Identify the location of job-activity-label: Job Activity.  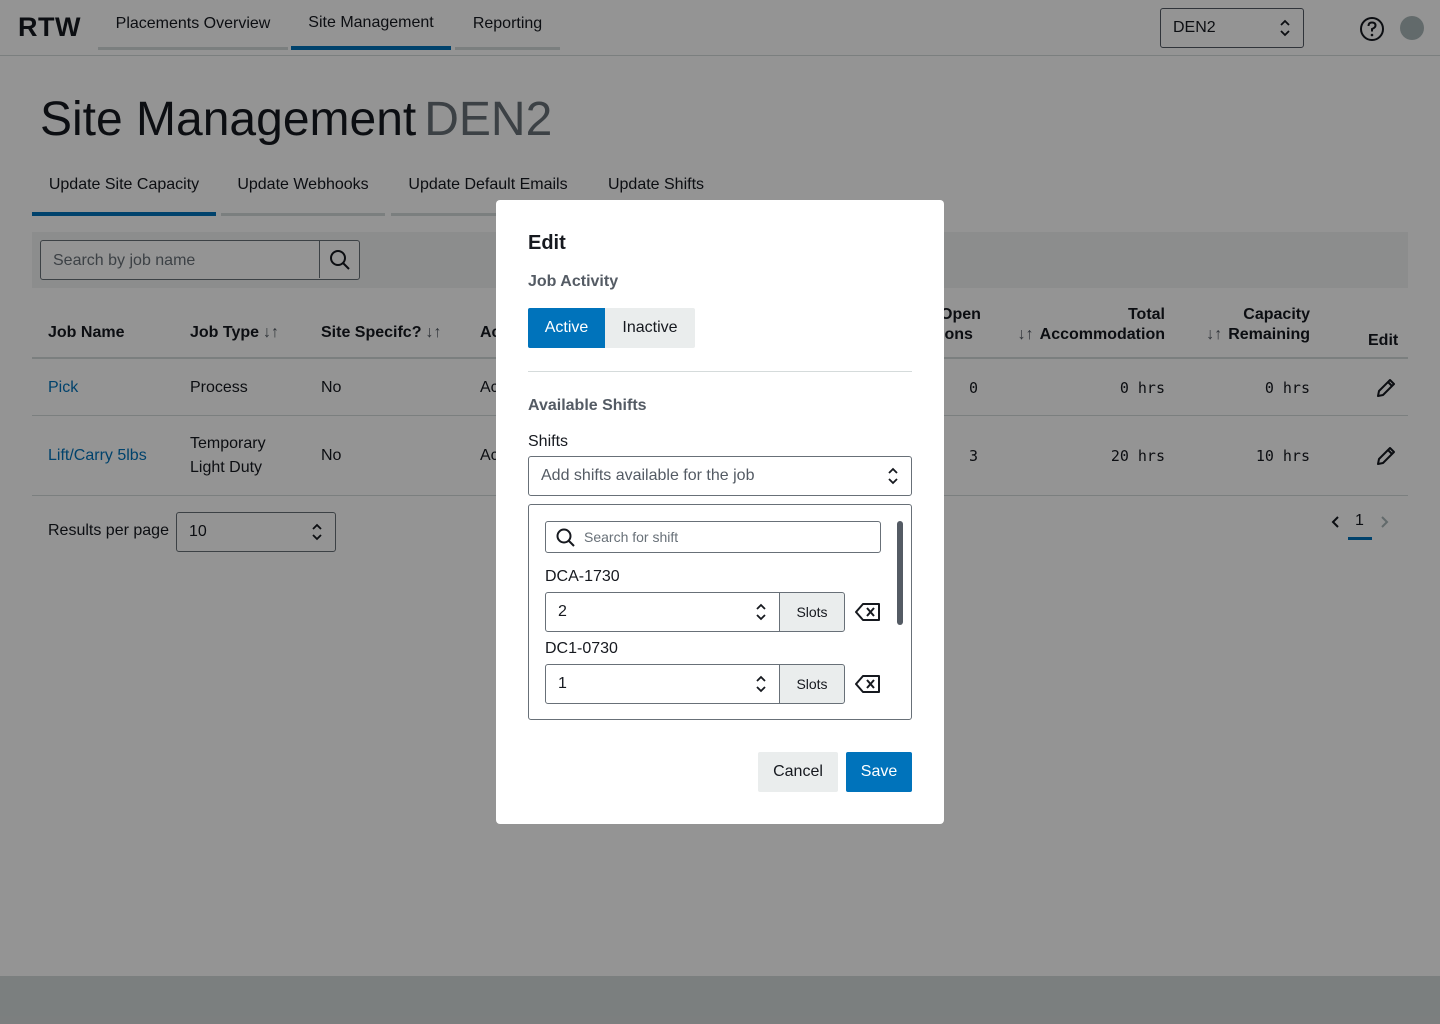
(573, 281).